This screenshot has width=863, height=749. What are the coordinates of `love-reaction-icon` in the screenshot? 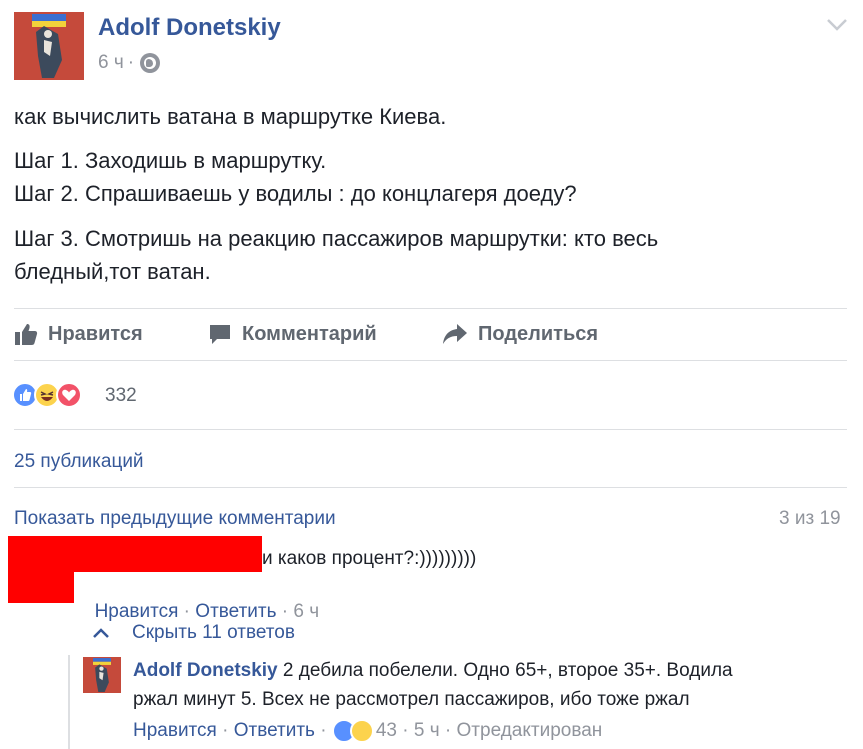 It's located at (69, 395).